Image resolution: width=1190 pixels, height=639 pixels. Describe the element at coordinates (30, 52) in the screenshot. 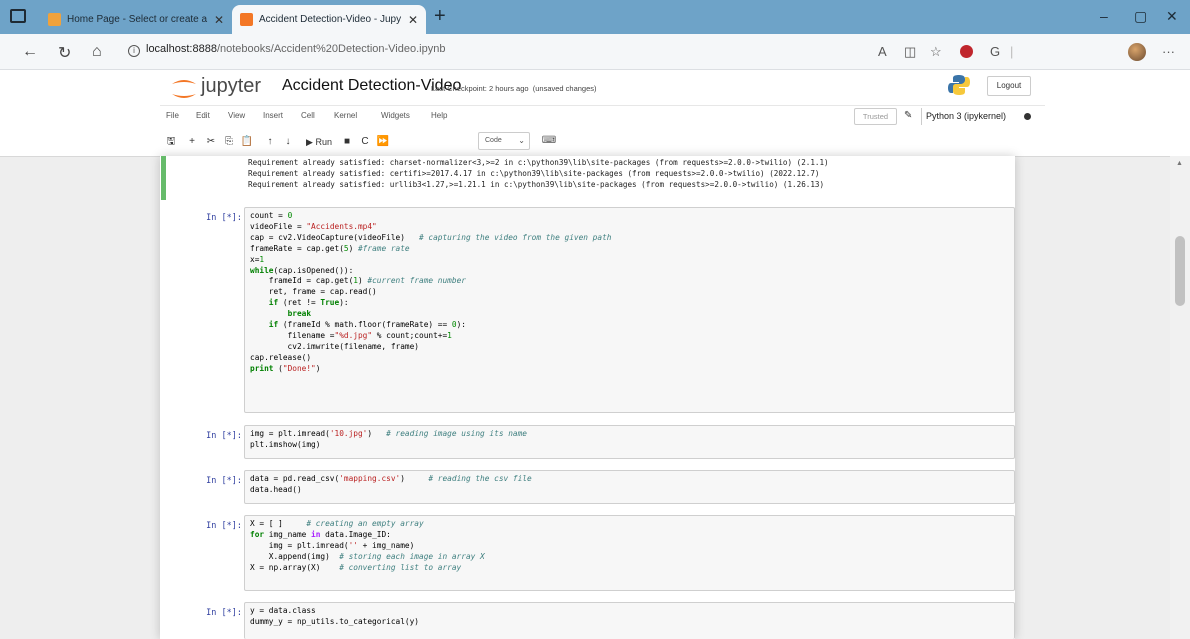

I see `back-icon: ←` at that location.